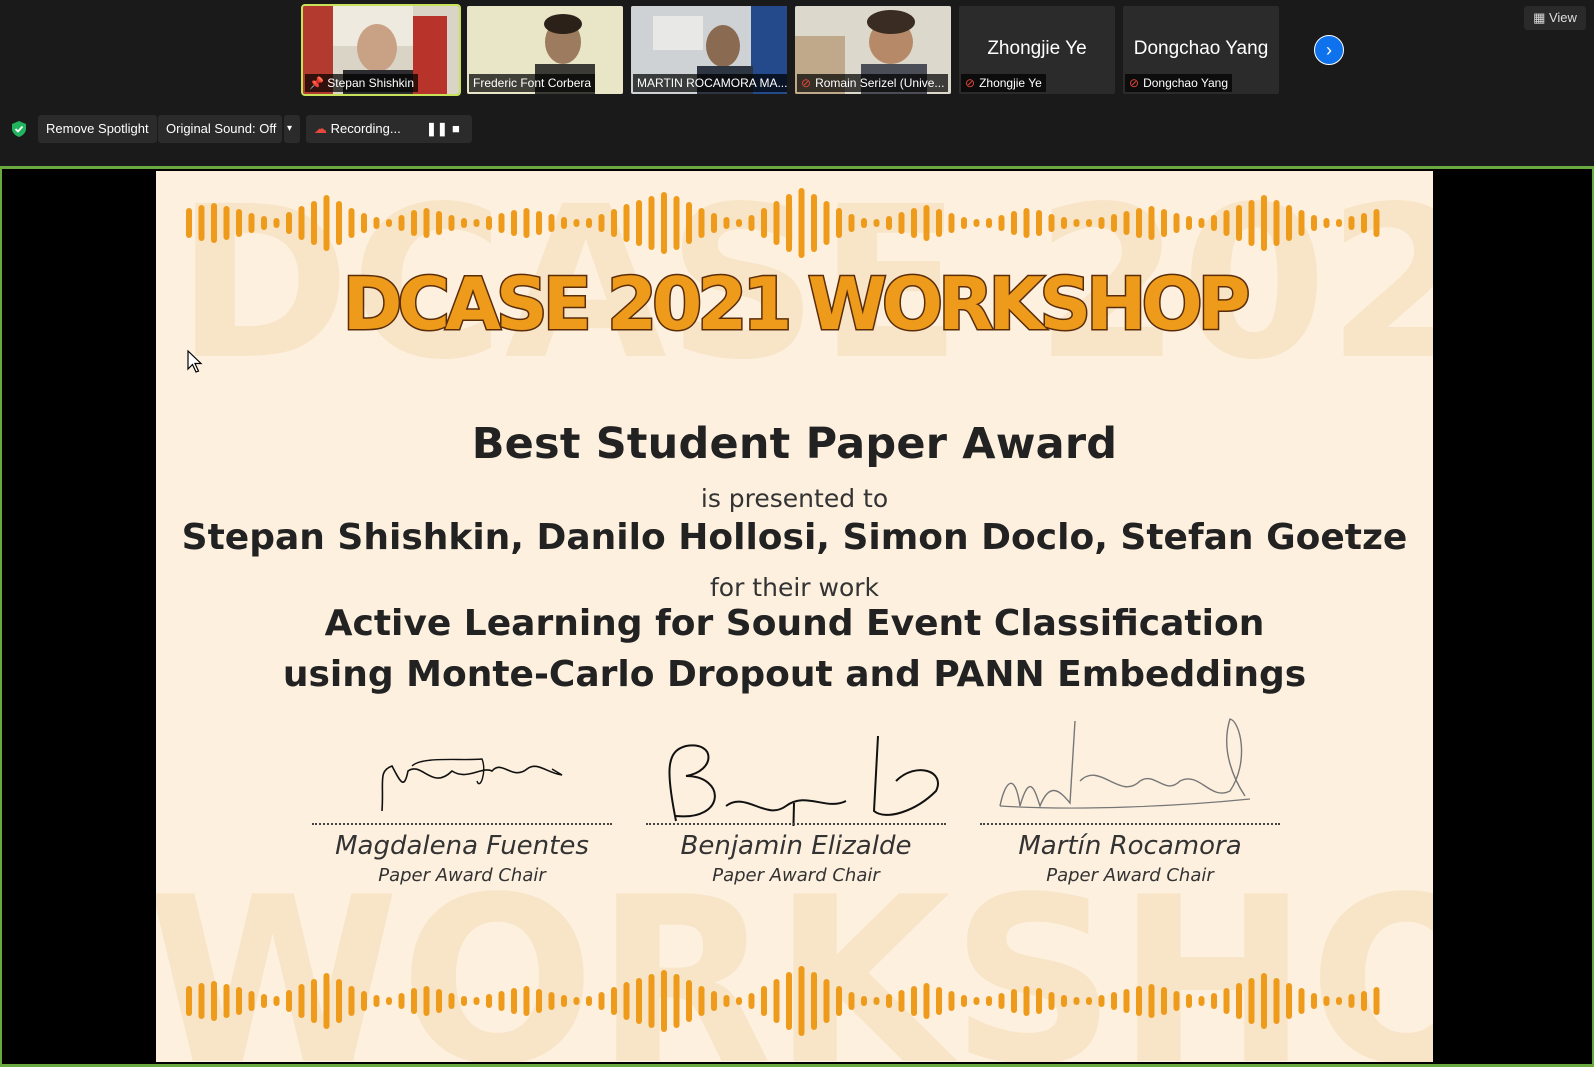  Describe the element at coordinates (318, 83) in the screenshot. I see `pin-icon: 📌` at that location.